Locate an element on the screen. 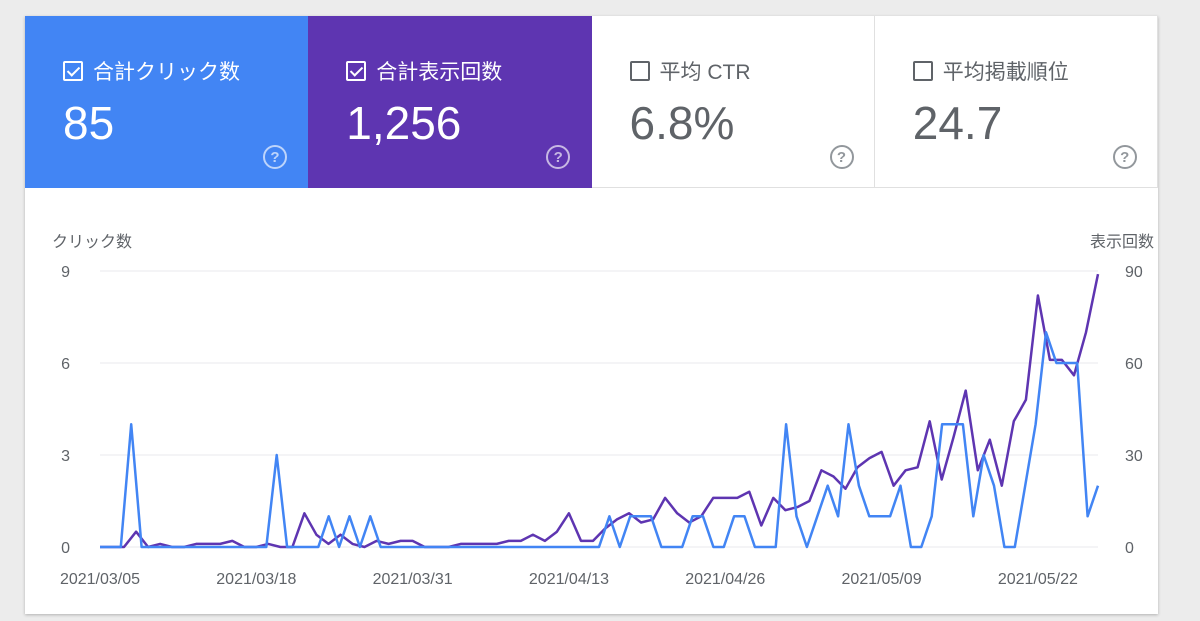 The image size is (1200, 621). tile-label-row: 平均 CTR is located at coordinates (690, 71).